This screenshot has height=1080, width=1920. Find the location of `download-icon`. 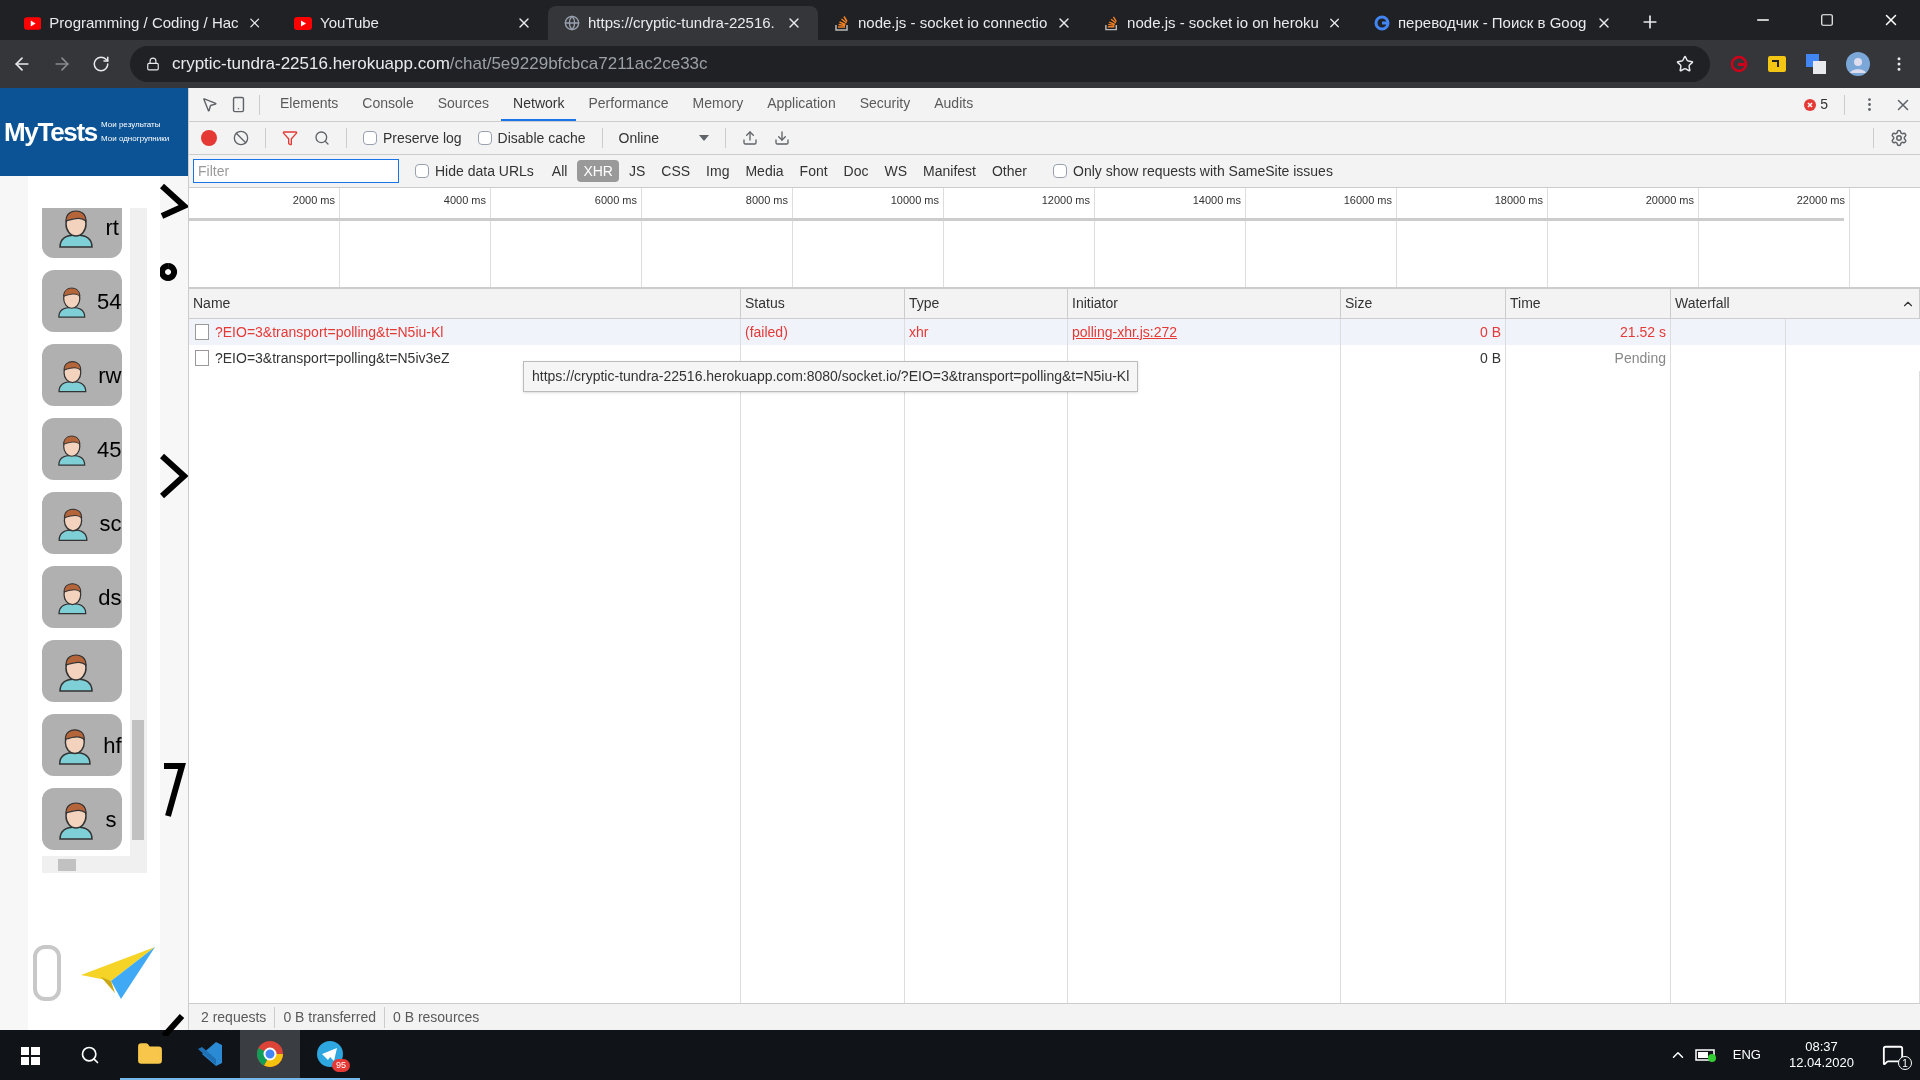

download-icon is located at coordinates (782, 138).